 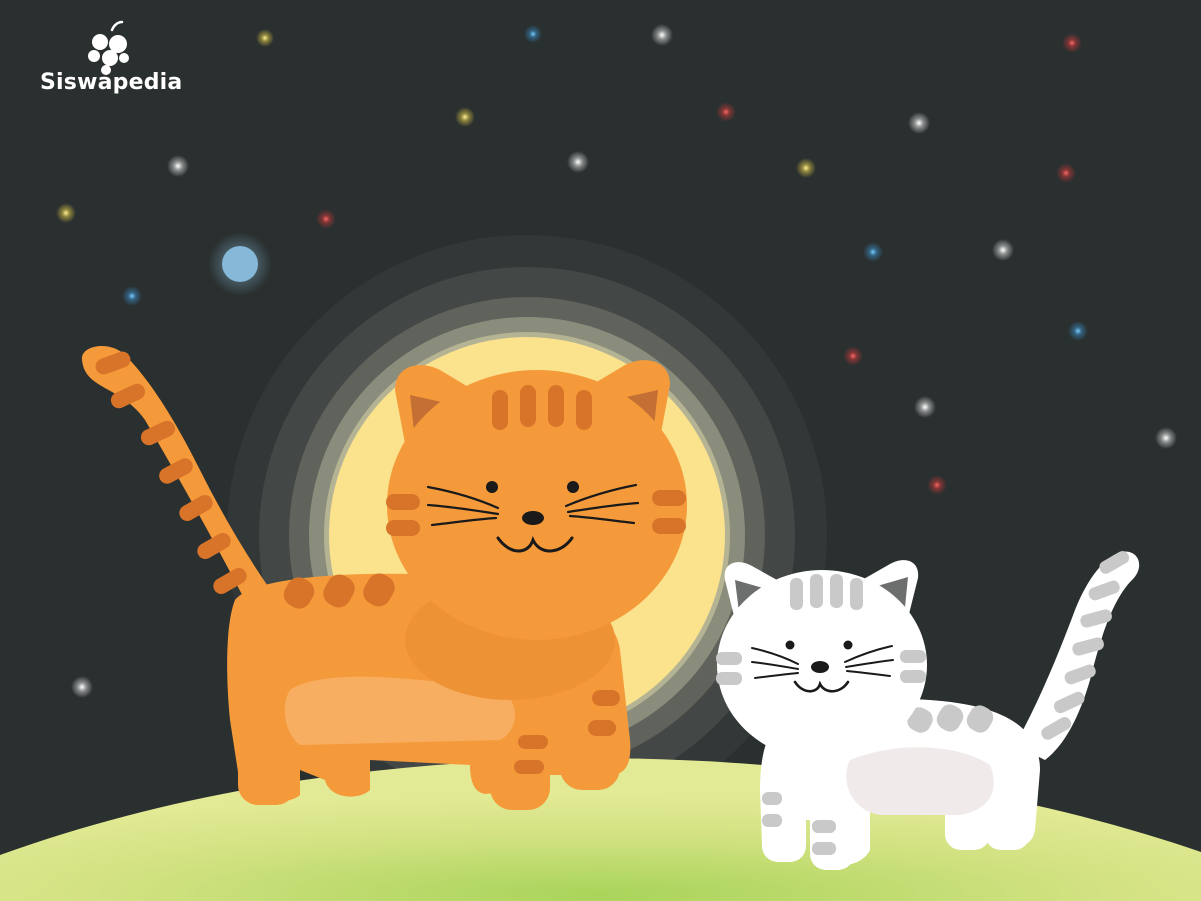 What do you see at coordinates (240, 264) in the screenshot?
I see `blue-planet` at bounding box center [240, 264].